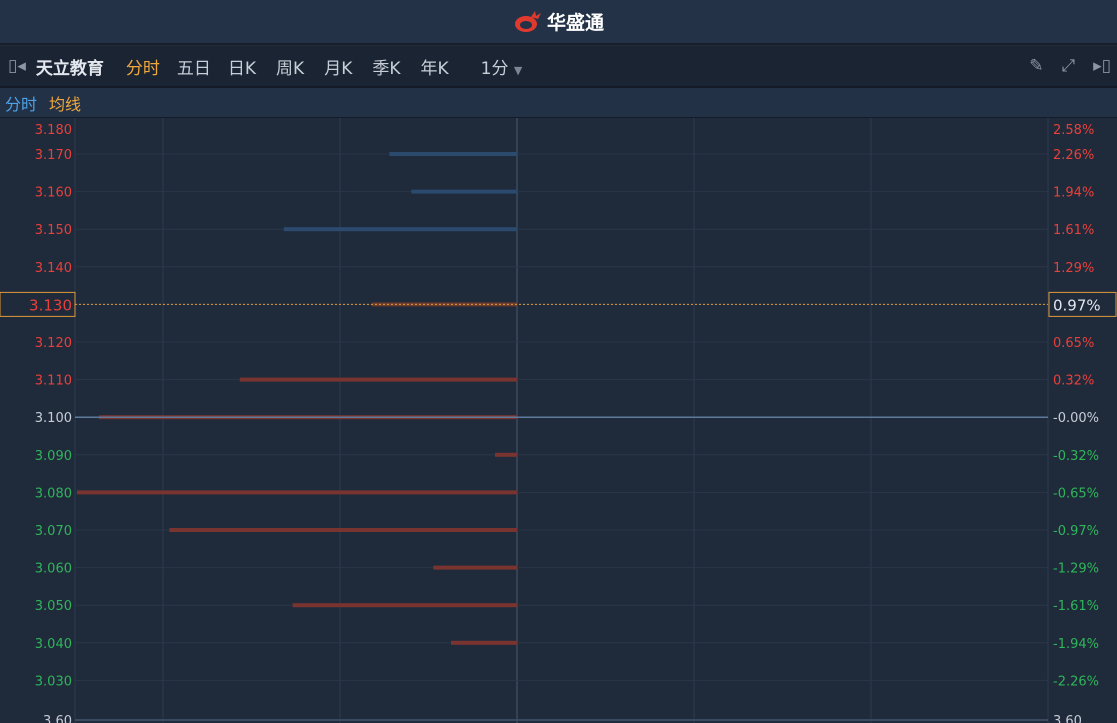 The width and height of the screenshot is (1117, 723). I want to click on bottom-left-label: 3.60, so click(57, 718).